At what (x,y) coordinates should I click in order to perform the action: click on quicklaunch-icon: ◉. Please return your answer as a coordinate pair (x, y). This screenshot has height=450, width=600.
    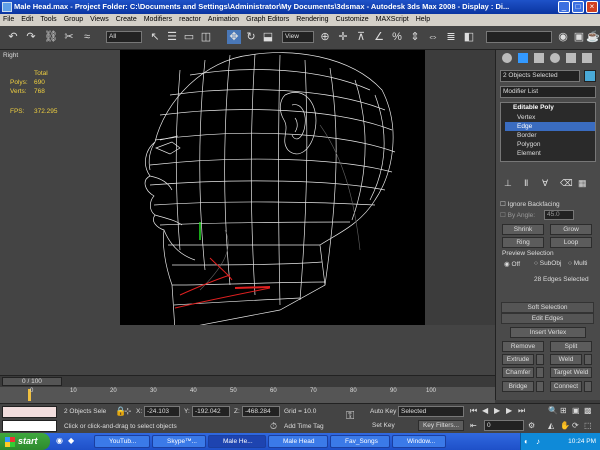
    Looking at the image, I should click on (59, 440).